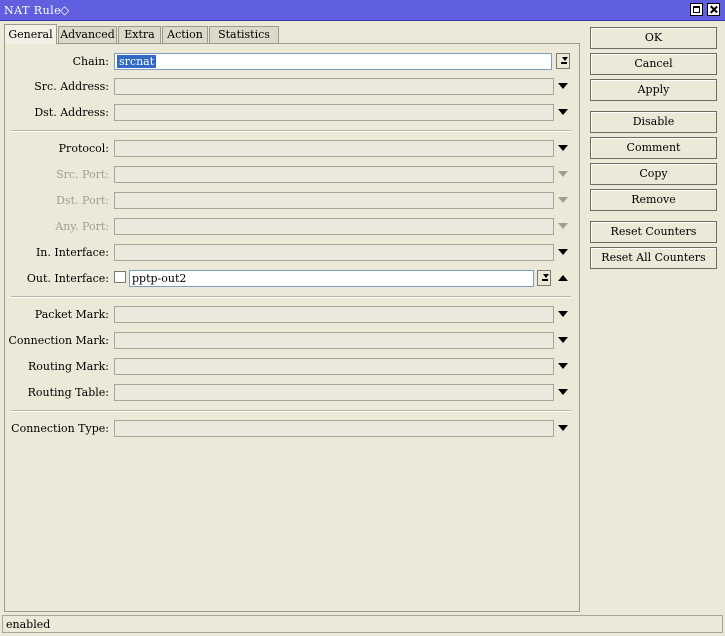 The height and width of the screenshot is (636, 725). What do you see at coordinates (563, 200) in the screenshot?
I see `dst-port-expand-icon` at bounding box center [563, 200].